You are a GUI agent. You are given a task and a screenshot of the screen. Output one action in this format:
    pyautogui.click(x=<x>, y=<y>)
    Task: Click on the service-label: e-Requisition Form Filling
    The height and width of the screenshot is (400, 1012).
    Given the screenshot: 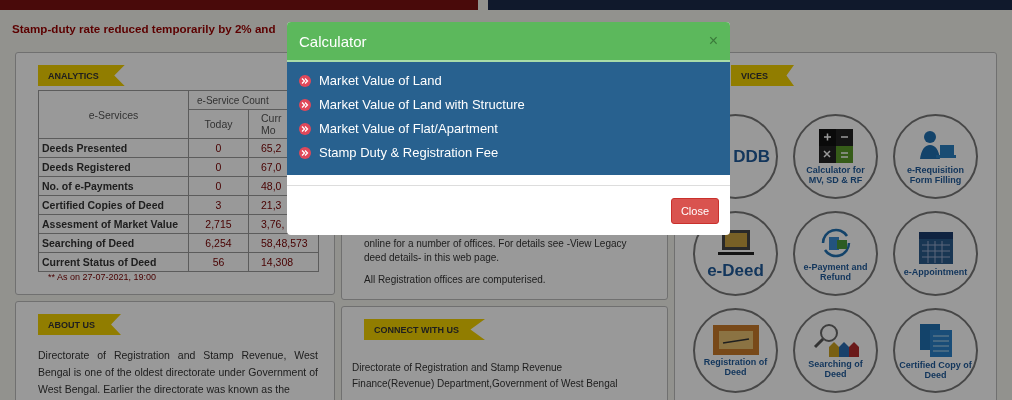 What is the action you would take?
    pyautogui.click(x=935, y=174)
    